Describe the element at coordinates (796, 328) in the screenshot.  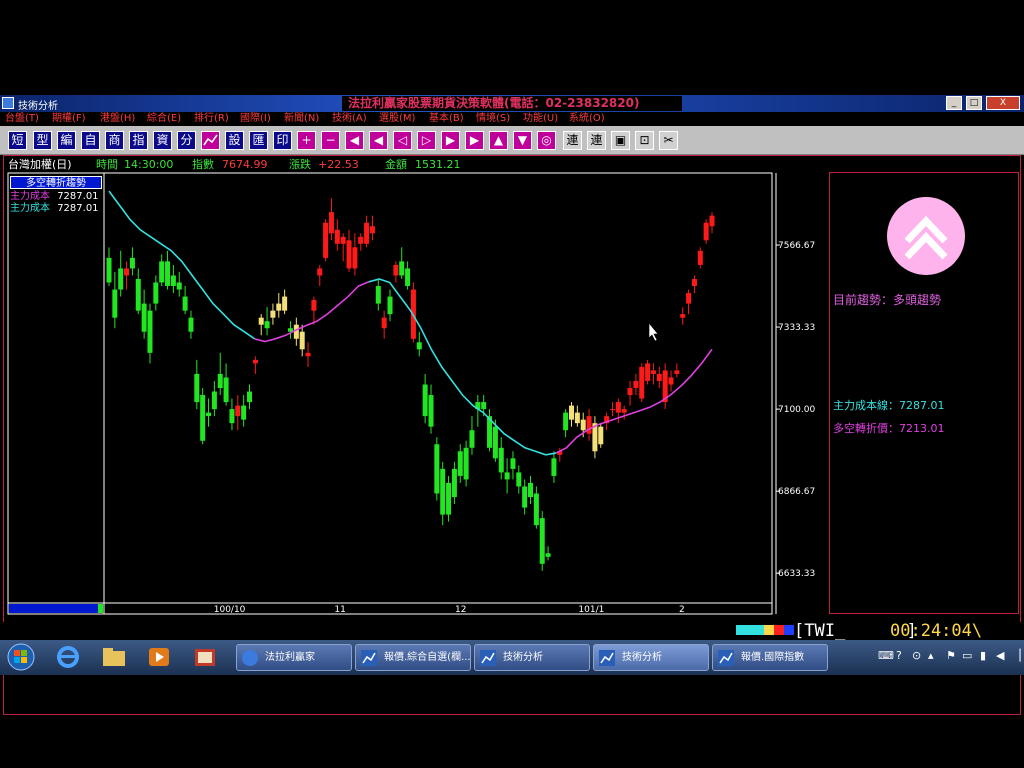
I see `y-tick-label: 7333.33` at that location.